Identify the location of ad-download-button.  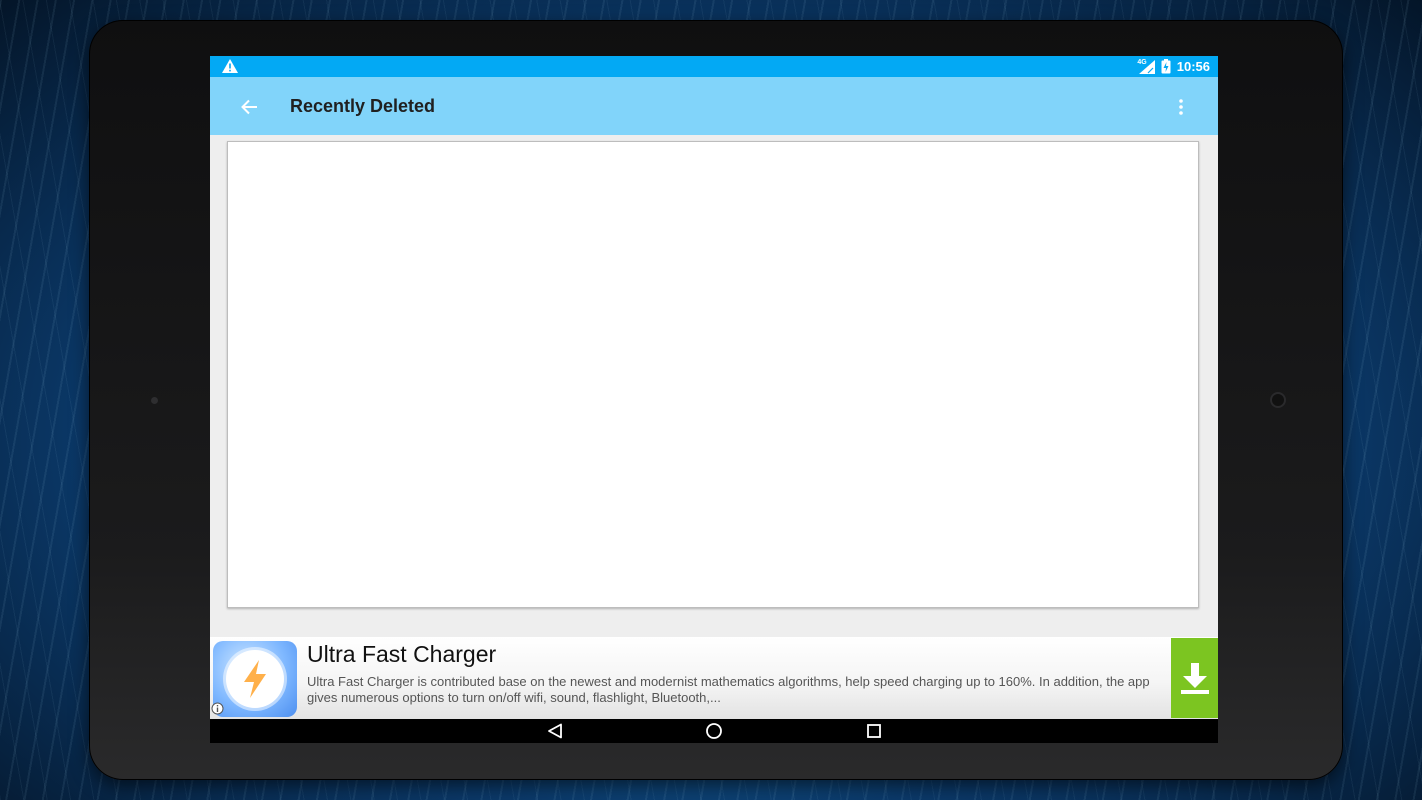
(1194, 678).